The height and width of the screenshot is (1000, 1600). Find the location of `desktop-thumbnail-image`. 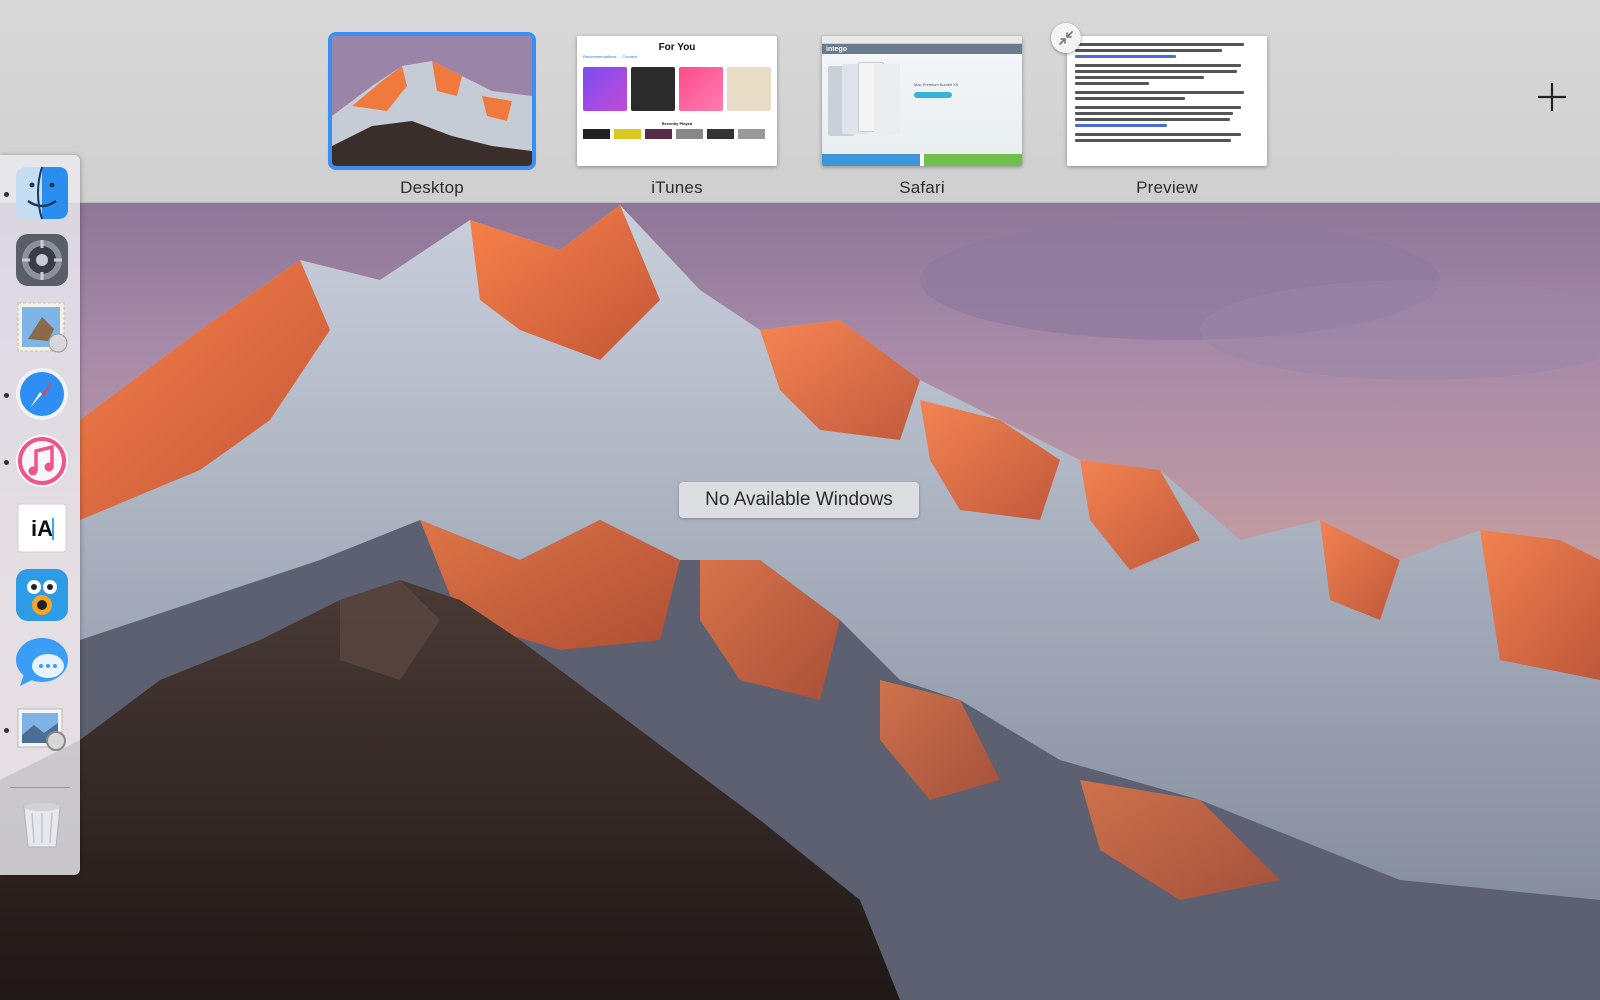

desktop-thumbnail-image is located at coordinates (432, 101).